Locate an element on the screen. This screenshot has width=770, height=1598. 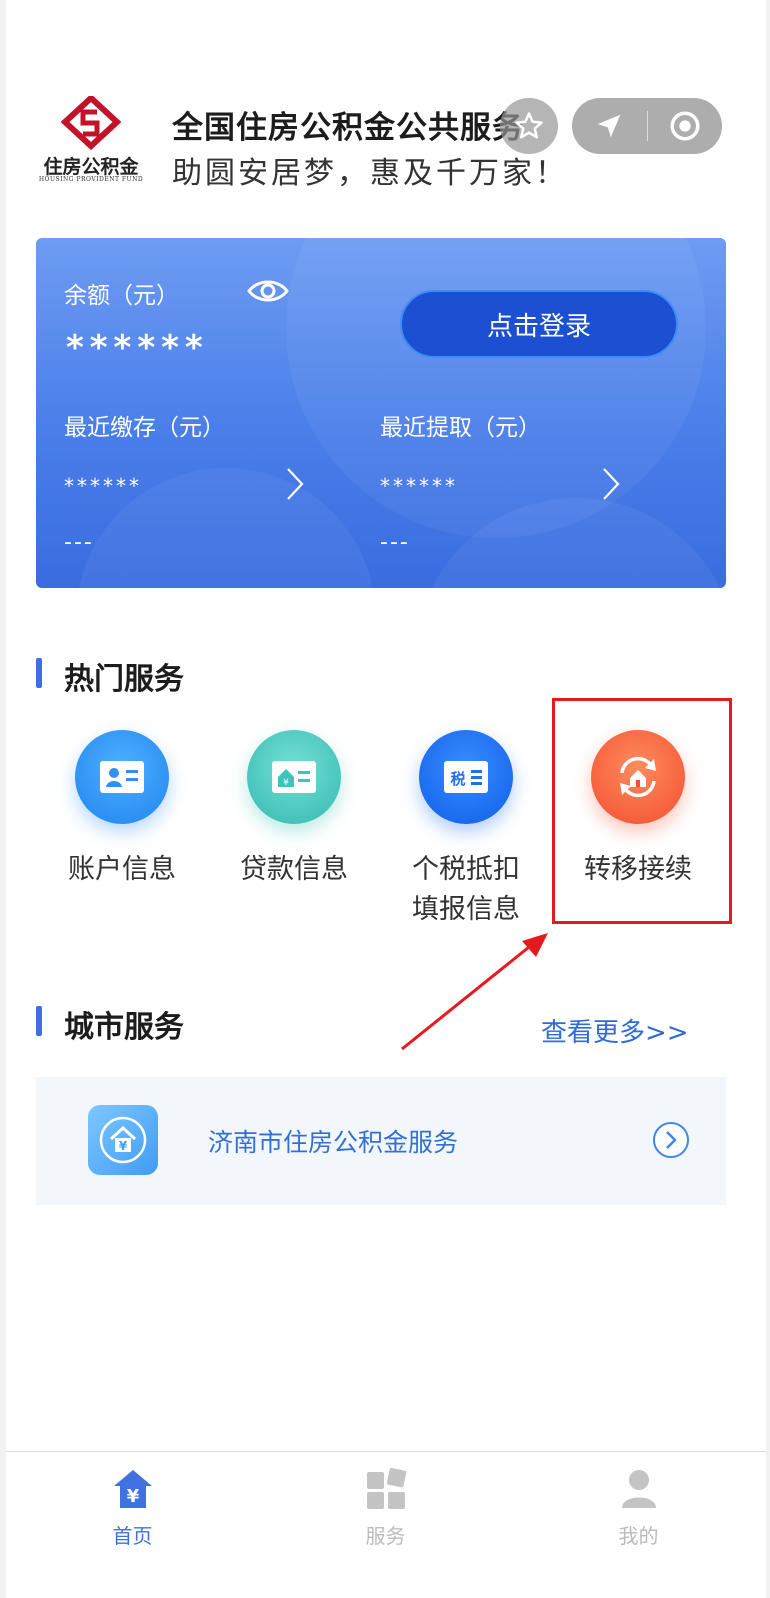
loan-card-icon: ¥ is located at coordinates (294, 777).